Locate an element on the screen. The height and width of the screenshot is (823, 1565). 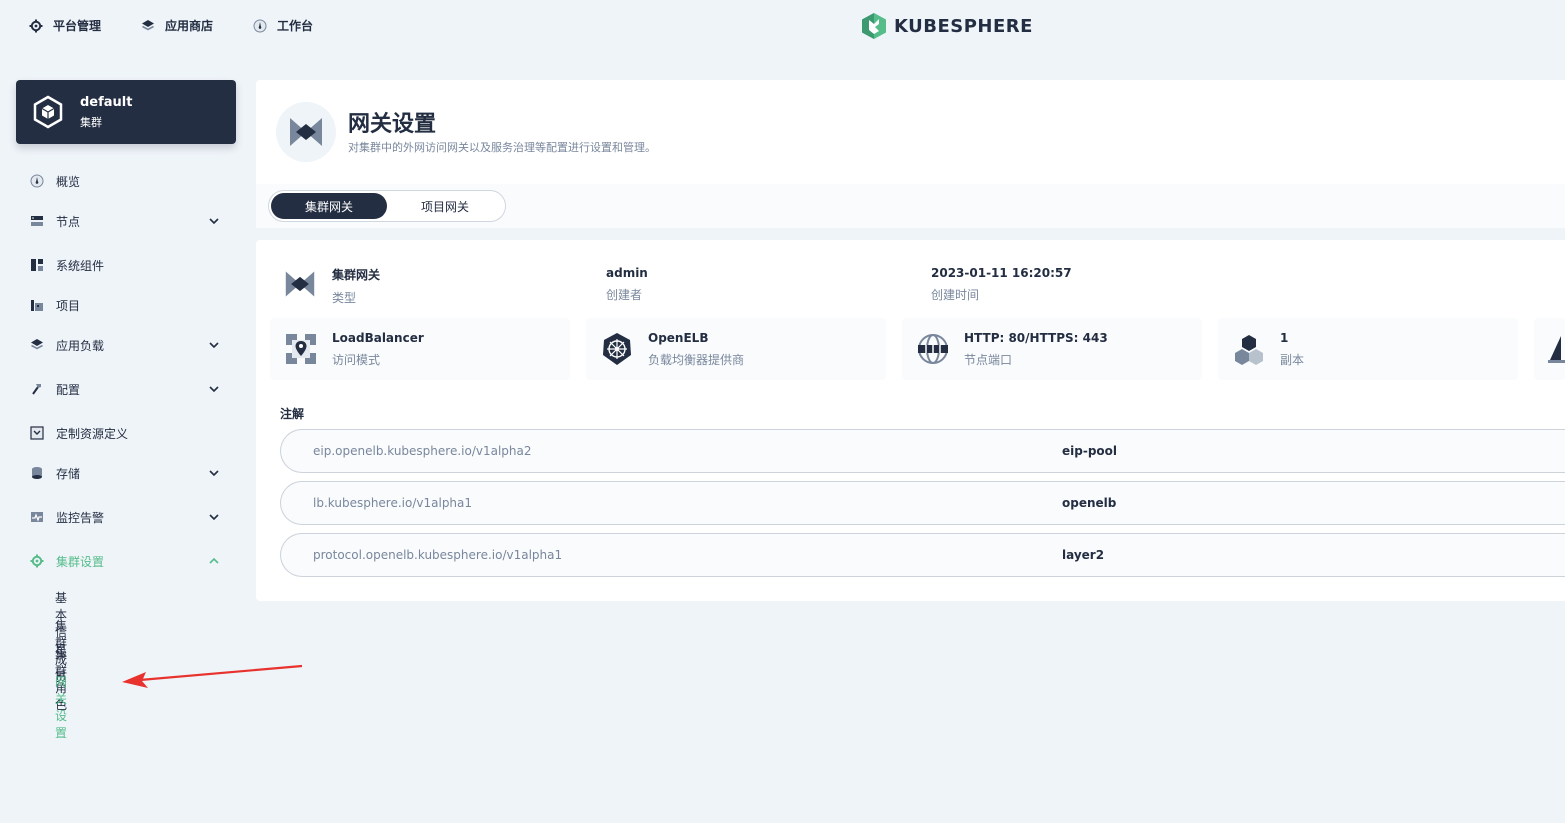
sidebar-item-label: 存储 is located at coordinates (68, 473).